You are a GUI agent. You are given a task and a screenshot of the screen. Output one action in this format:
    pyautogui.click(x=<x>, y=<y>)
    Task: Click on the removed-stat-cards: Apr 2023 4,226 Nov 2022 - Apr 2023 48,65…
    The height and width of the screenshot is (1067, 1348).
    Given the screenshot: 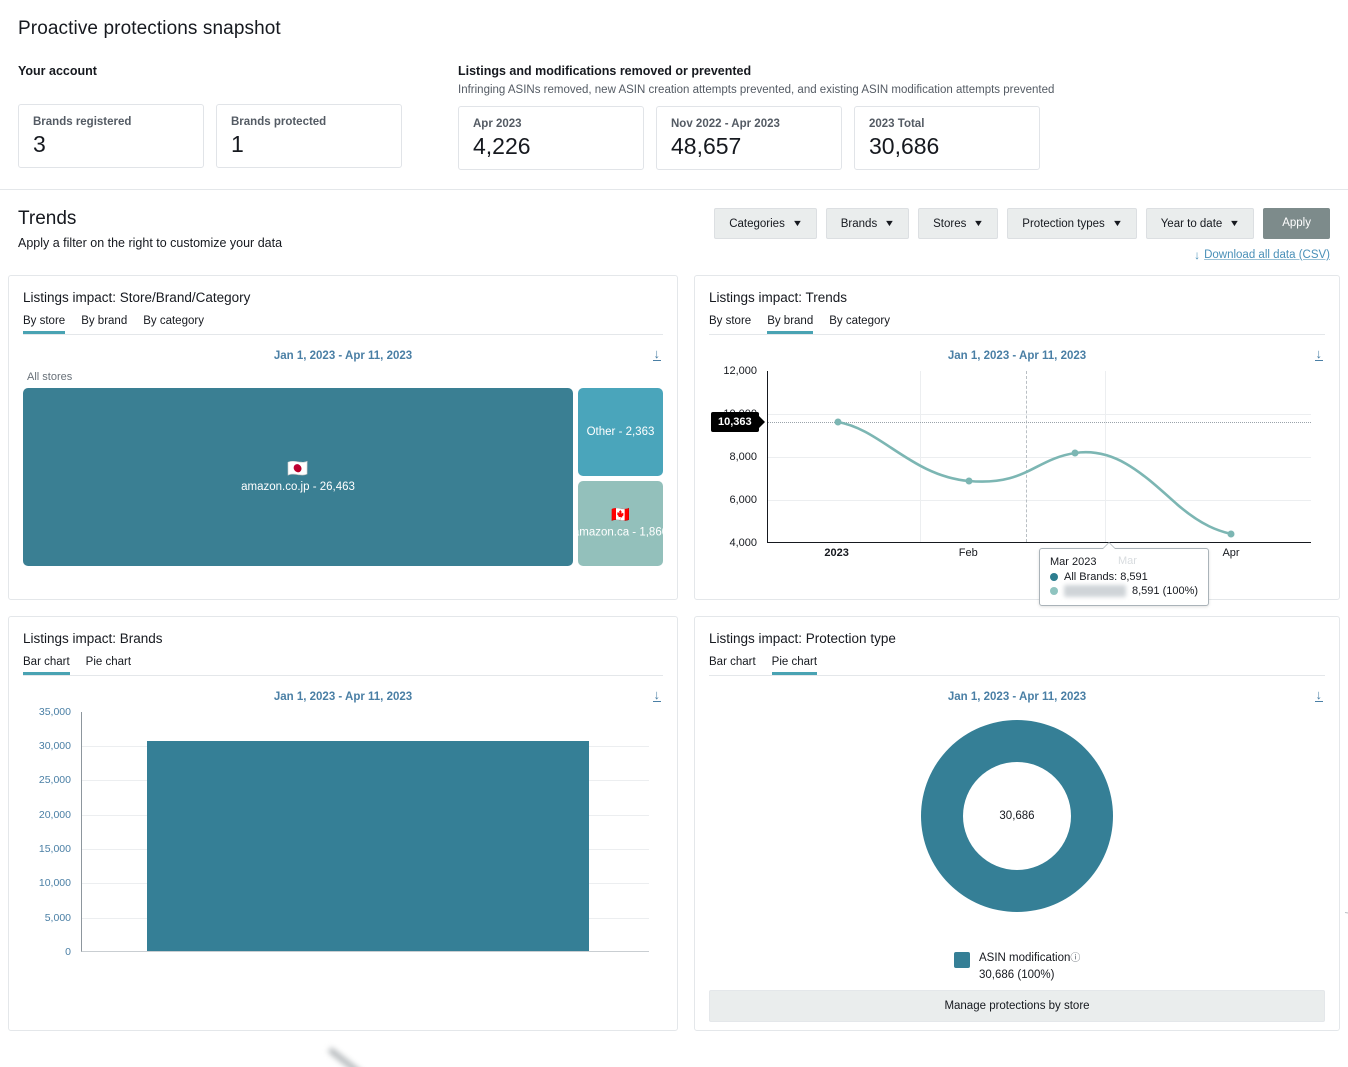 What is the action you would take?
    pyautogui.click(x=894, y=138)
    